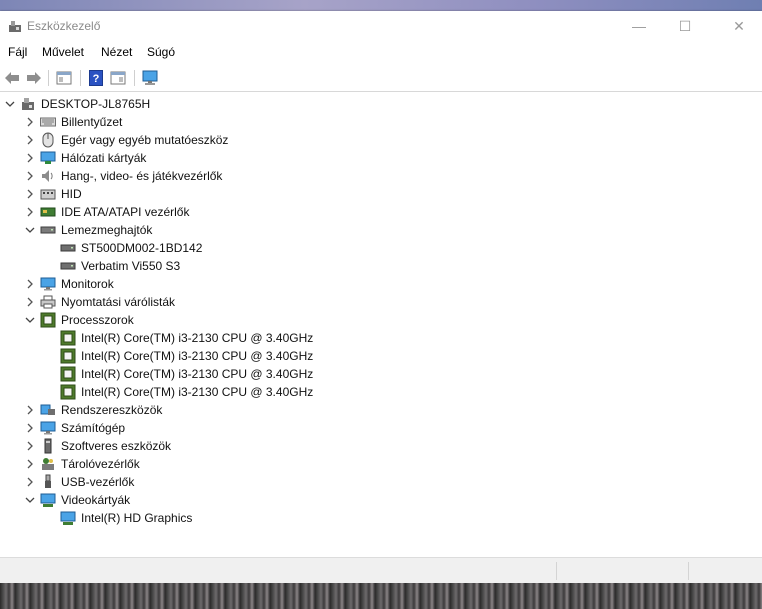 The width and height of the screenshot is (762, 609). What do you see at coordinates (381, 570) in the screenshot?
I see `status-bar` at bounding box center [381, 570].